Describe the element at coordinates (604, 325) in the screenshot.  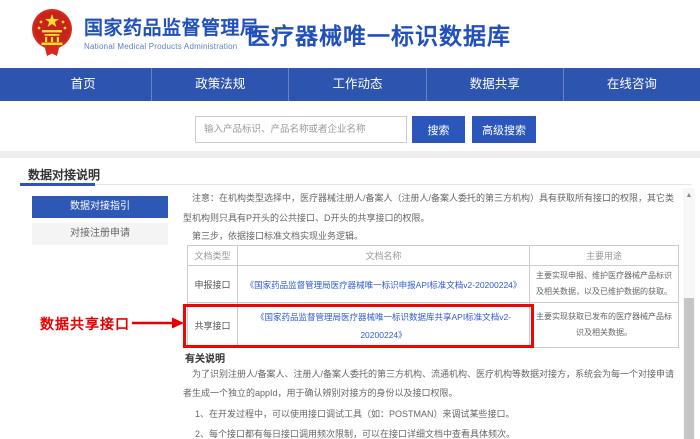
I see `cell-use-share: 主要实现获取已发布的医疗器械产品标识及相关数据。` at that location.